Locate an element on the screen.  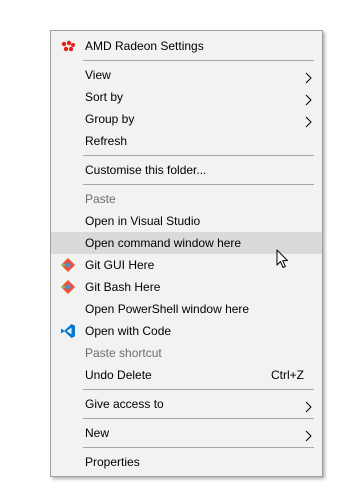
menu-item-label: Paste is located at coordinates (100, 199).